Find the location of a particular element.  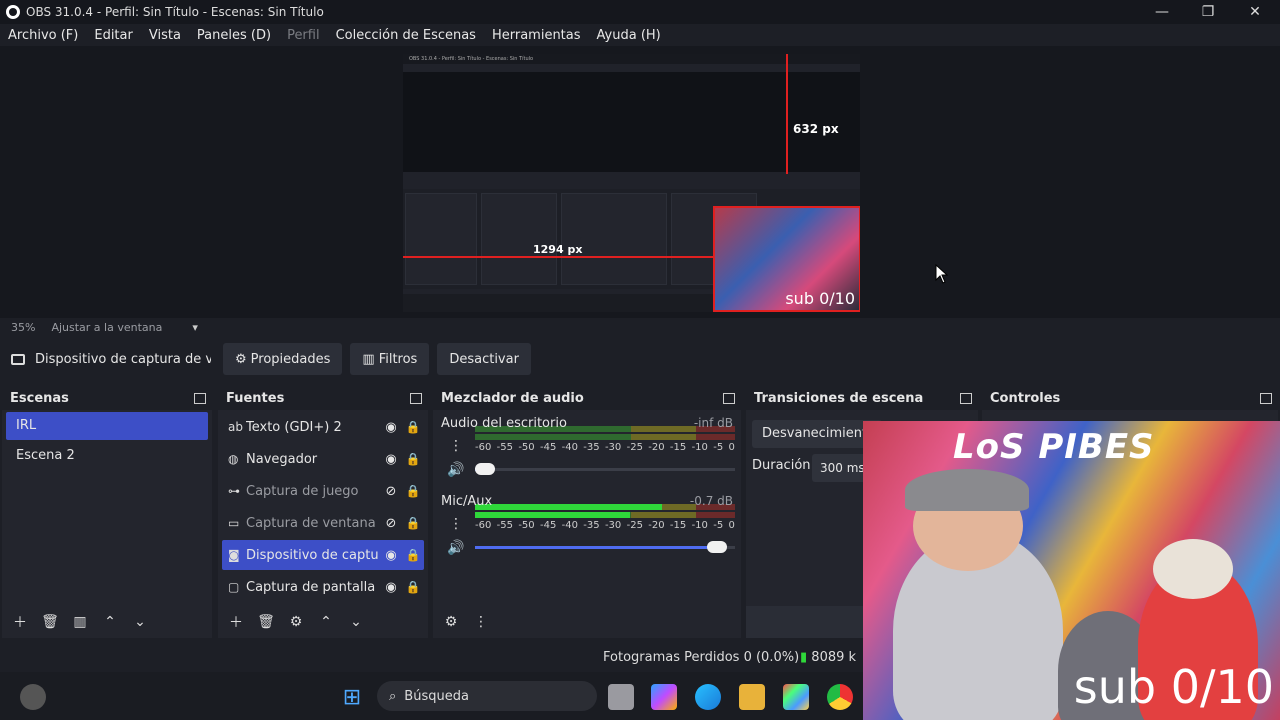

source-row: ⊶ Captura de juego ⊘ 🔒 is located at coordinates (323, 491).